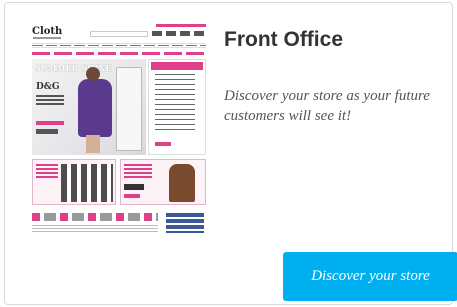  Describe the element at coordinates (182, 183) in the screenshot. I see `preview-promo-model` at that location.